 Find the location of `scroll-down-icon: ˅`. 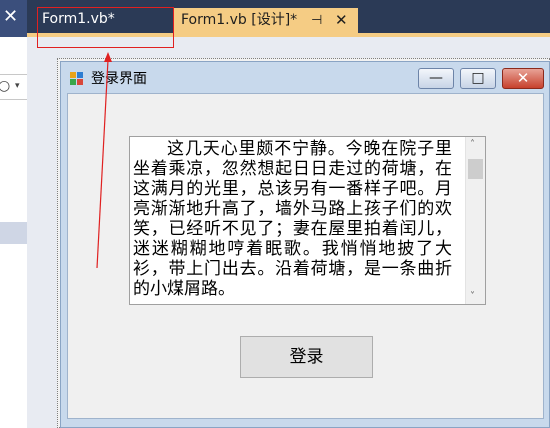

scroll-down-icon: ˅ is located at coordinates (472, 296).